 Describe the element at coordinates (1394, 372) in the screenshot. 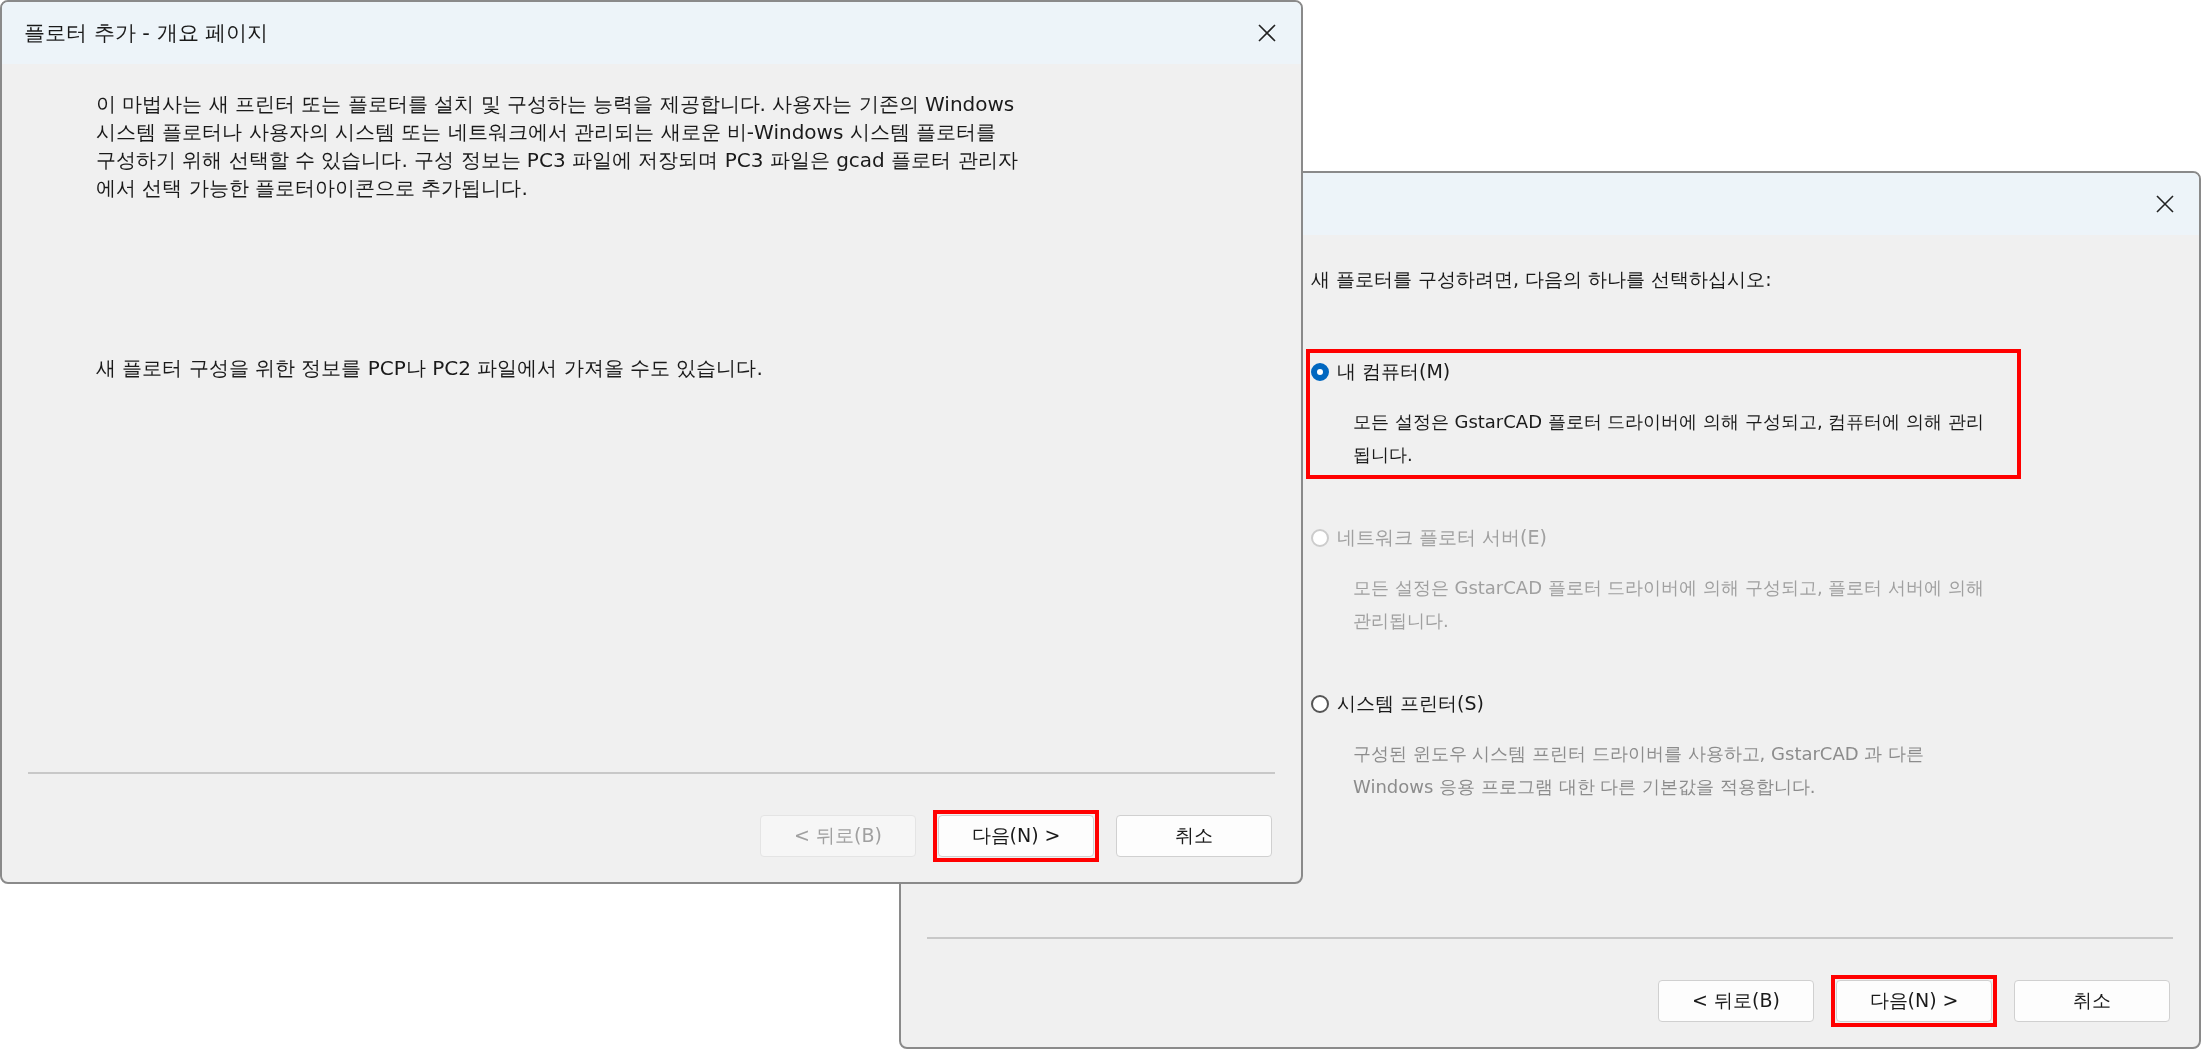

I see `option-label: 내 컴퓨터(M)` at that location.